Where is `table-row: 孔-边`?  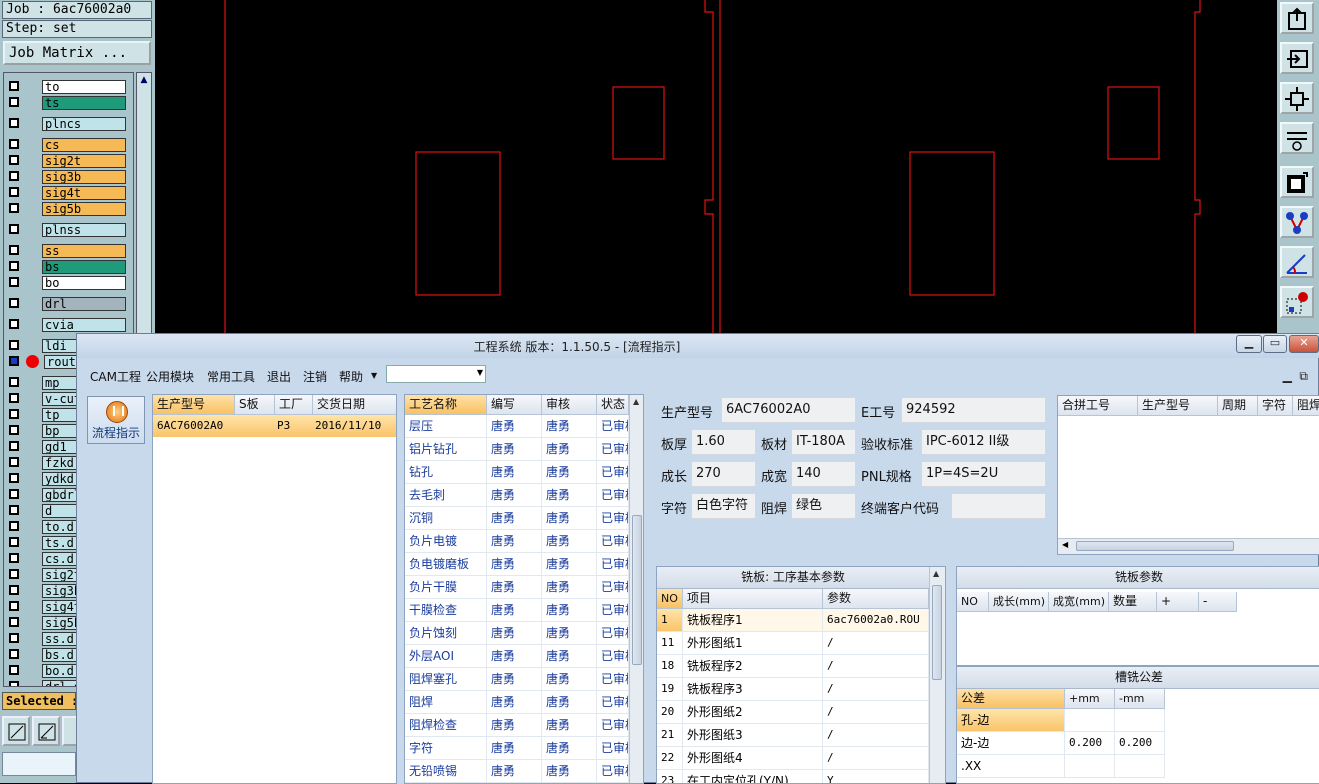 table-row: 孔-边 is located at coordinates (1138, 720).